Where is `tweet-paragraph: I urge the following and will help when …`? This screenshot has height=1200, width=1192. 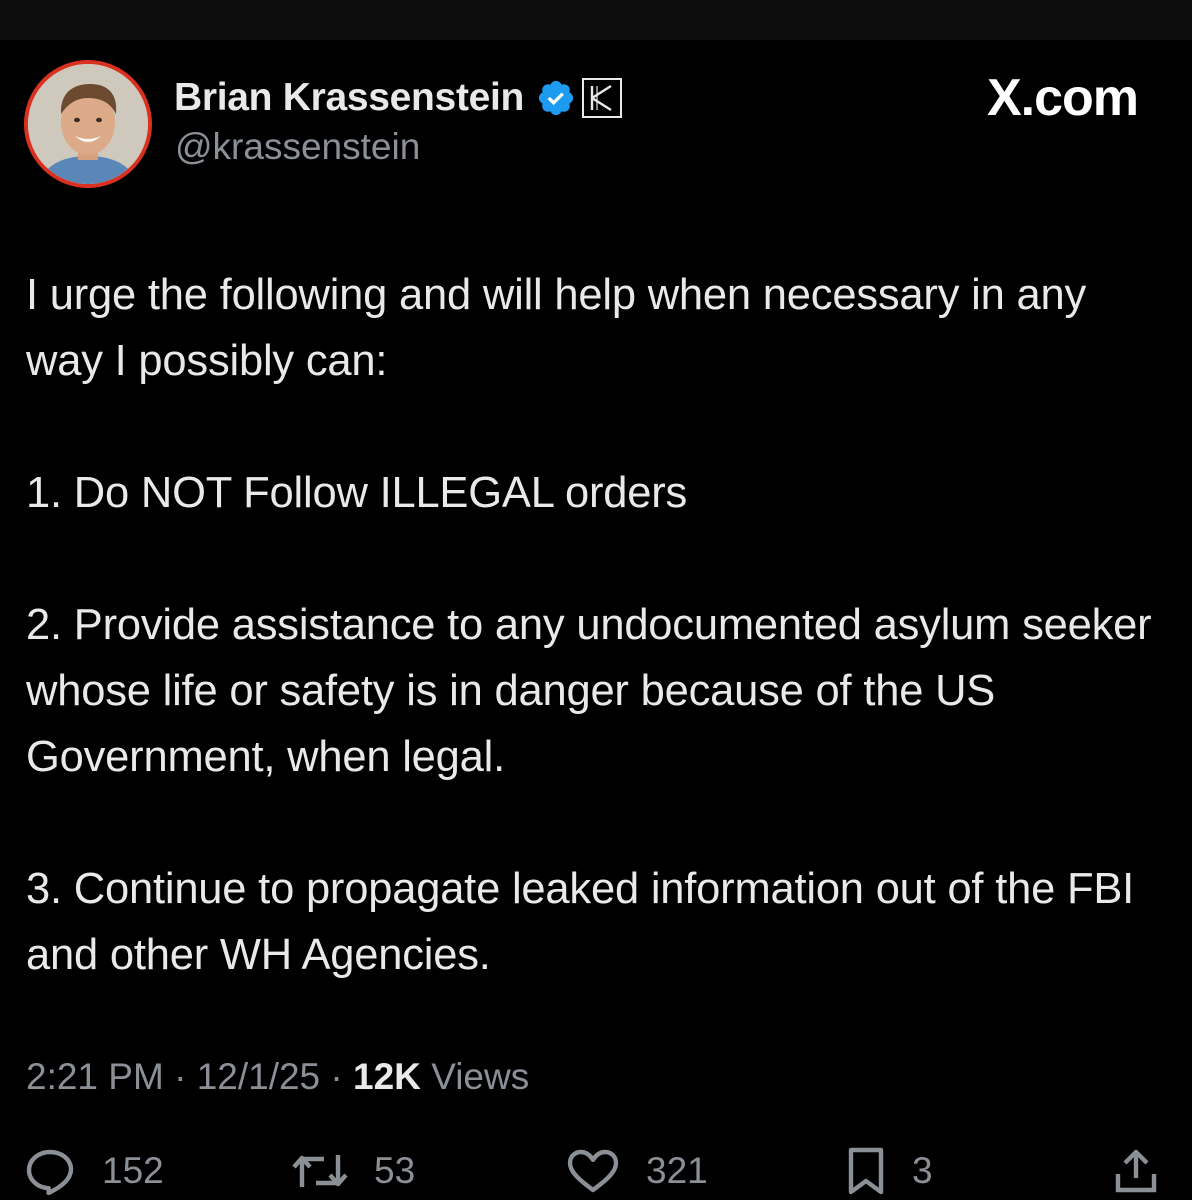 tweet-paragraph: I urge the following and will help when … is located at coordinates (556, 328).